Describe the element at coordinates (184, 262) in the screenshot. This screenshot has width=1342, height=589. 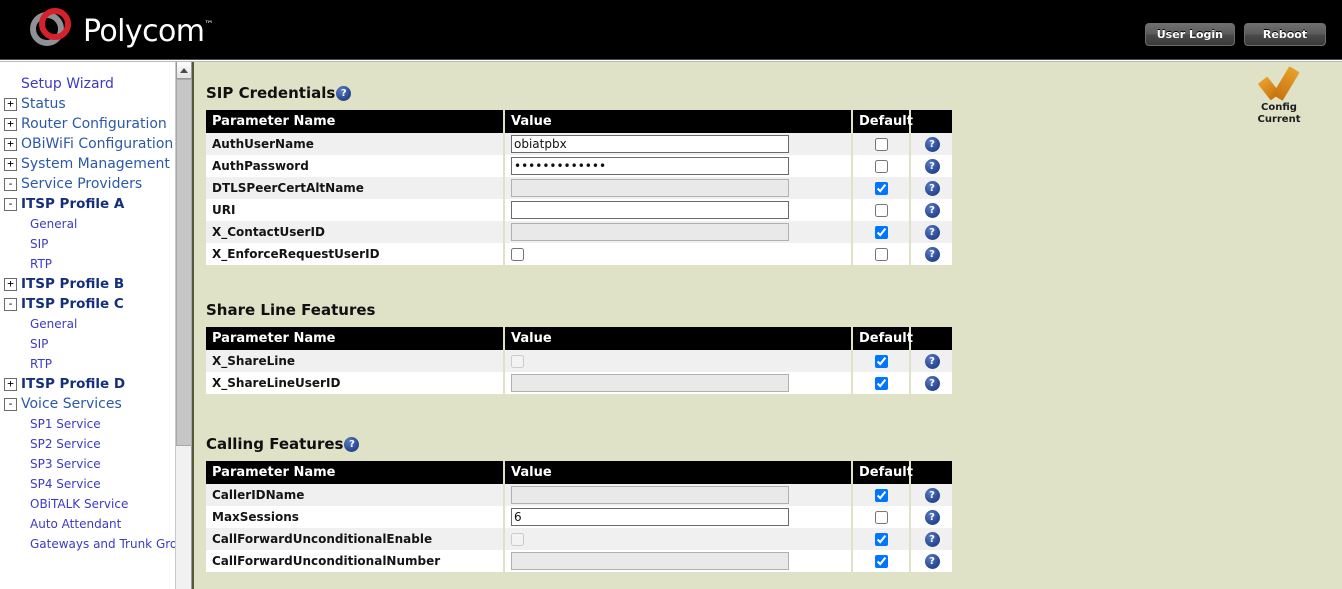
I see `scrollbar-thumb` at that location.